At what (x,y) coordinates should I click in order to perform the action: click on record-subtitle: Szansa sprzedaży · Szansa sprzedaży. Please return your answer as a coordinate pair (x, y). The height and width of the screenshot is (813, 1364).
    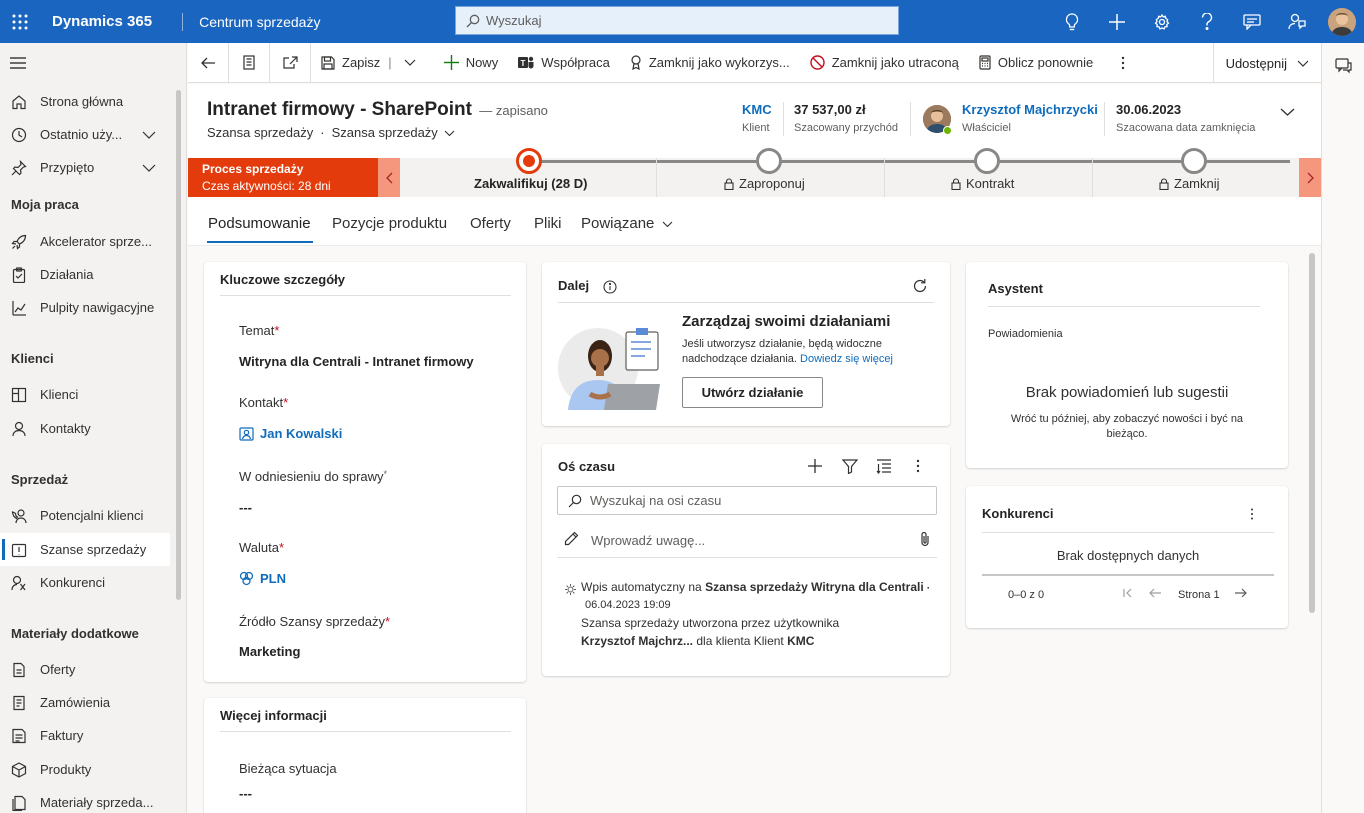
    Looking at the image, I should click on (331, 132).